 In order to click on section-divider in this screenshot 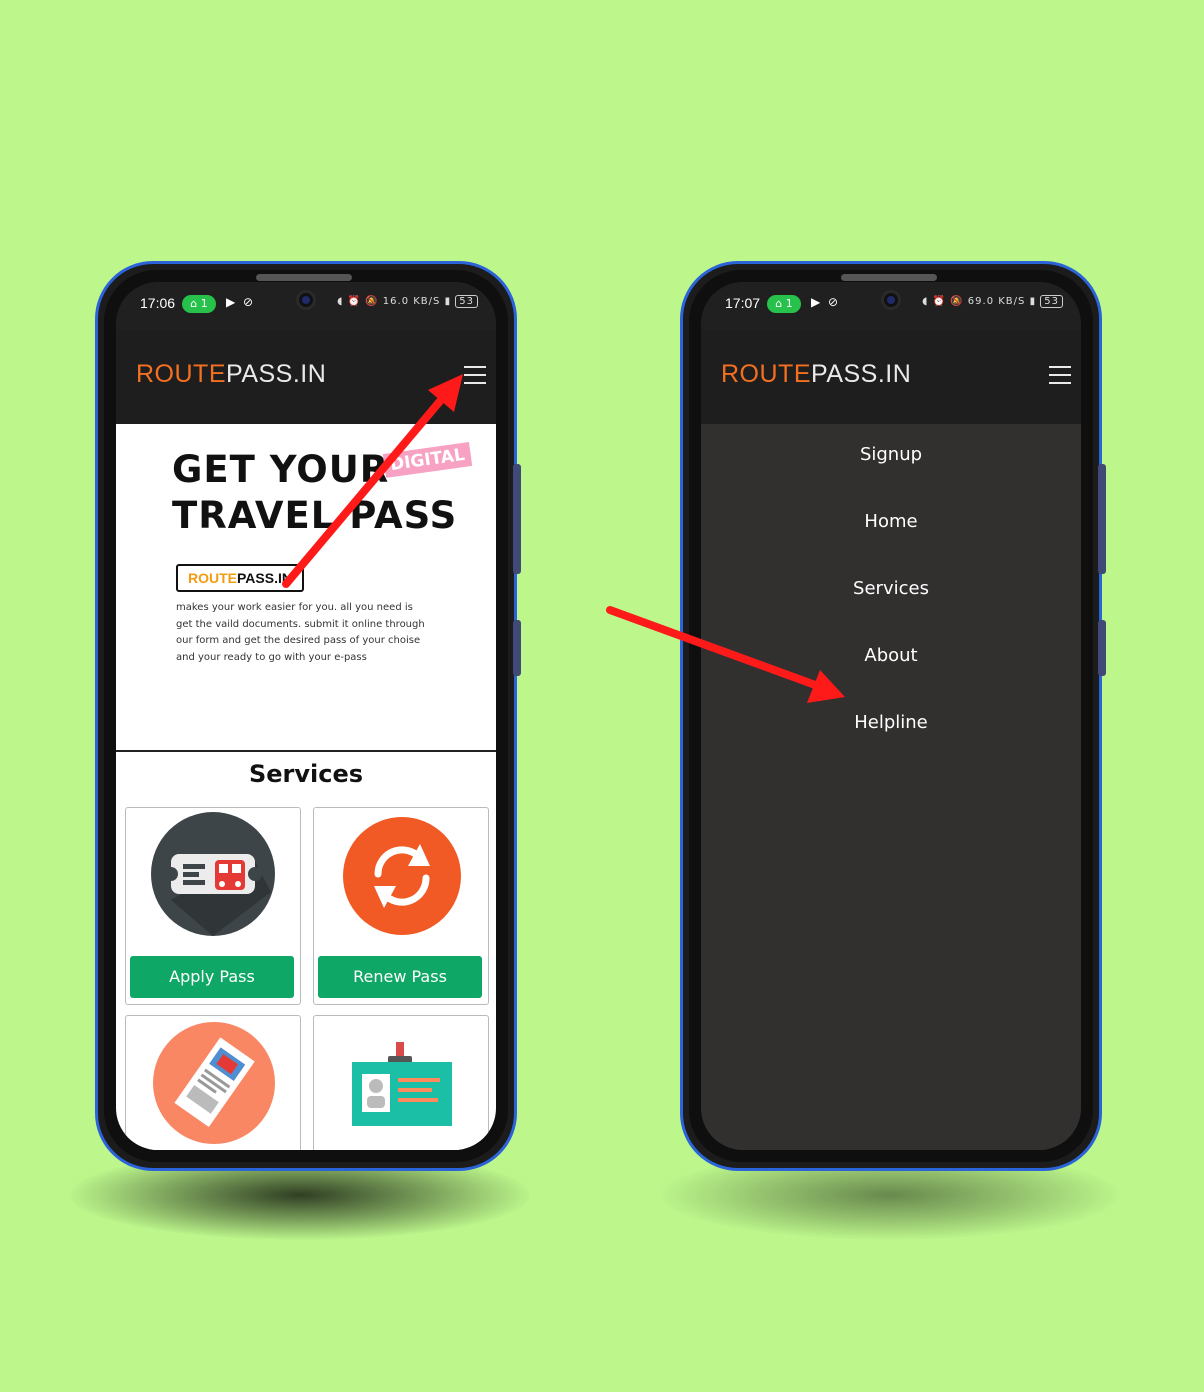, I will do `click(306, 751)`.